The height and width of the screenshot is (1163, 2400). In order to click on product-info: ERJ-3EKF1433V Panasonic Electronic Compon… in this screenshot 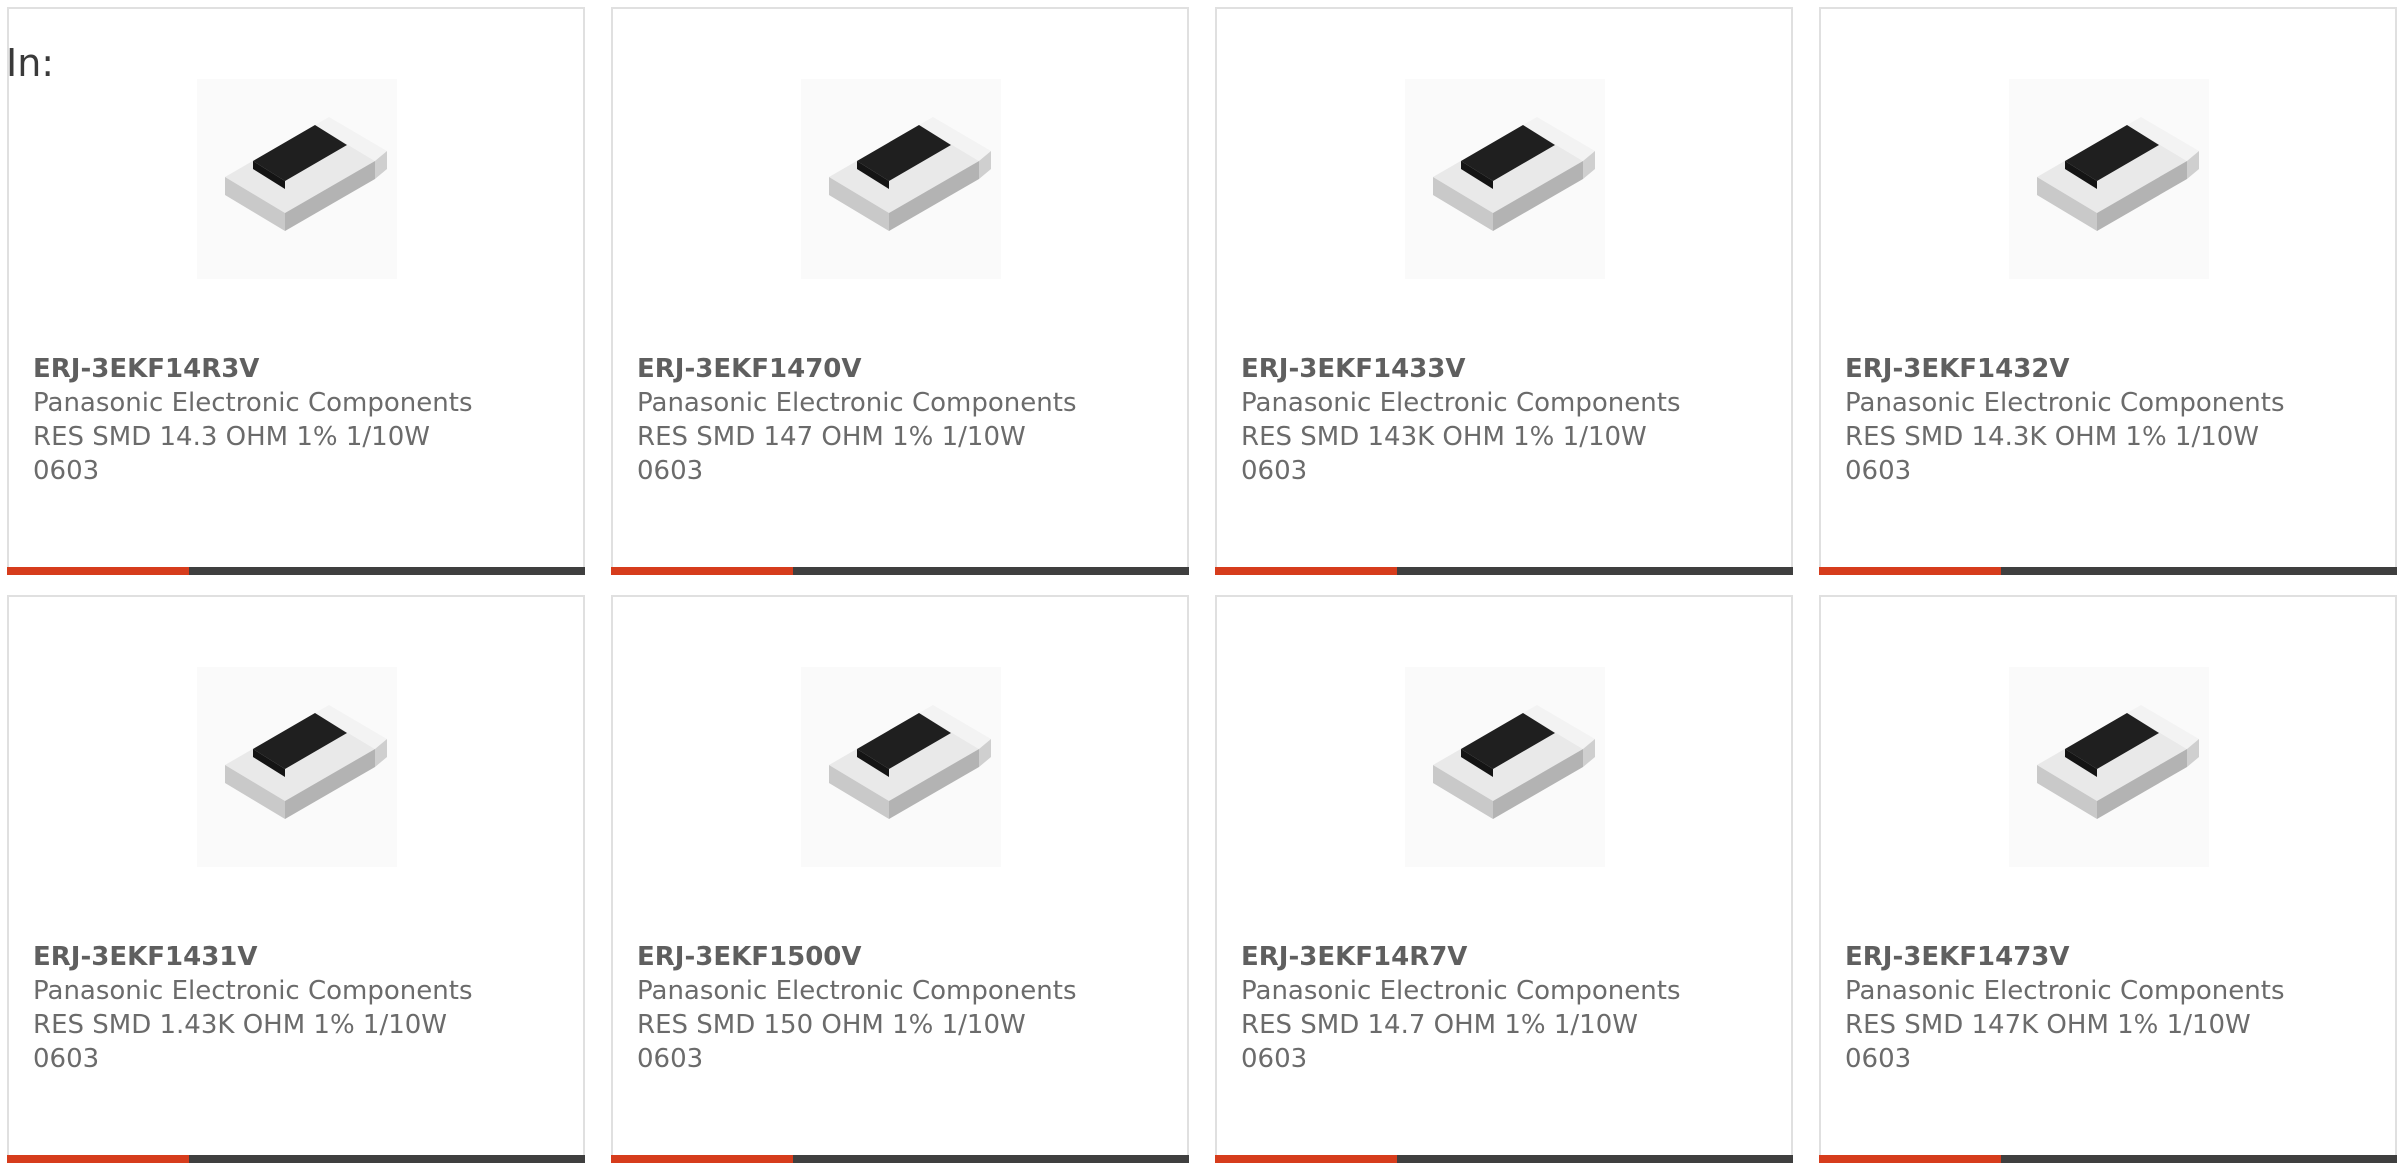, I will do `click(1501, 420)`.